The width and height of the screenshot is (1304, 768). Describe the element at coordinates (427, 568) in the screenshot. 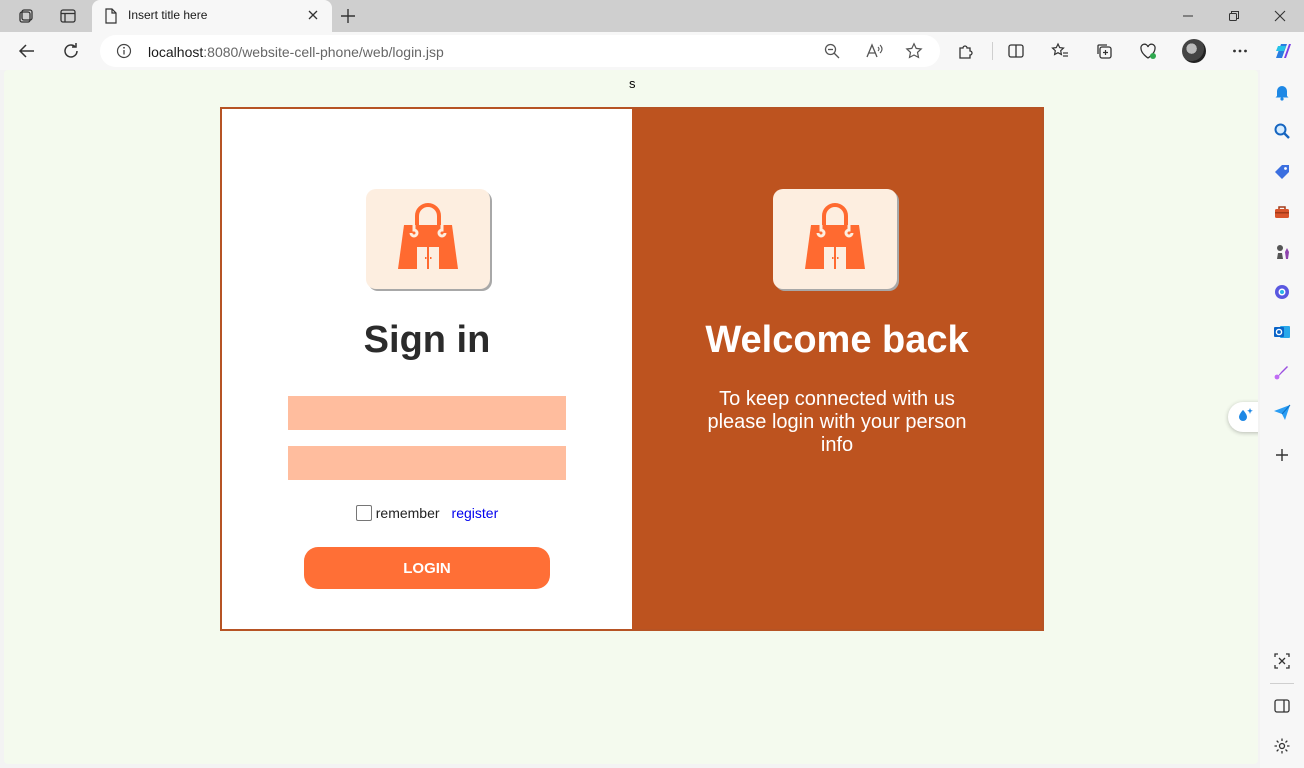

I see `login-button: LOGIN` at that location.